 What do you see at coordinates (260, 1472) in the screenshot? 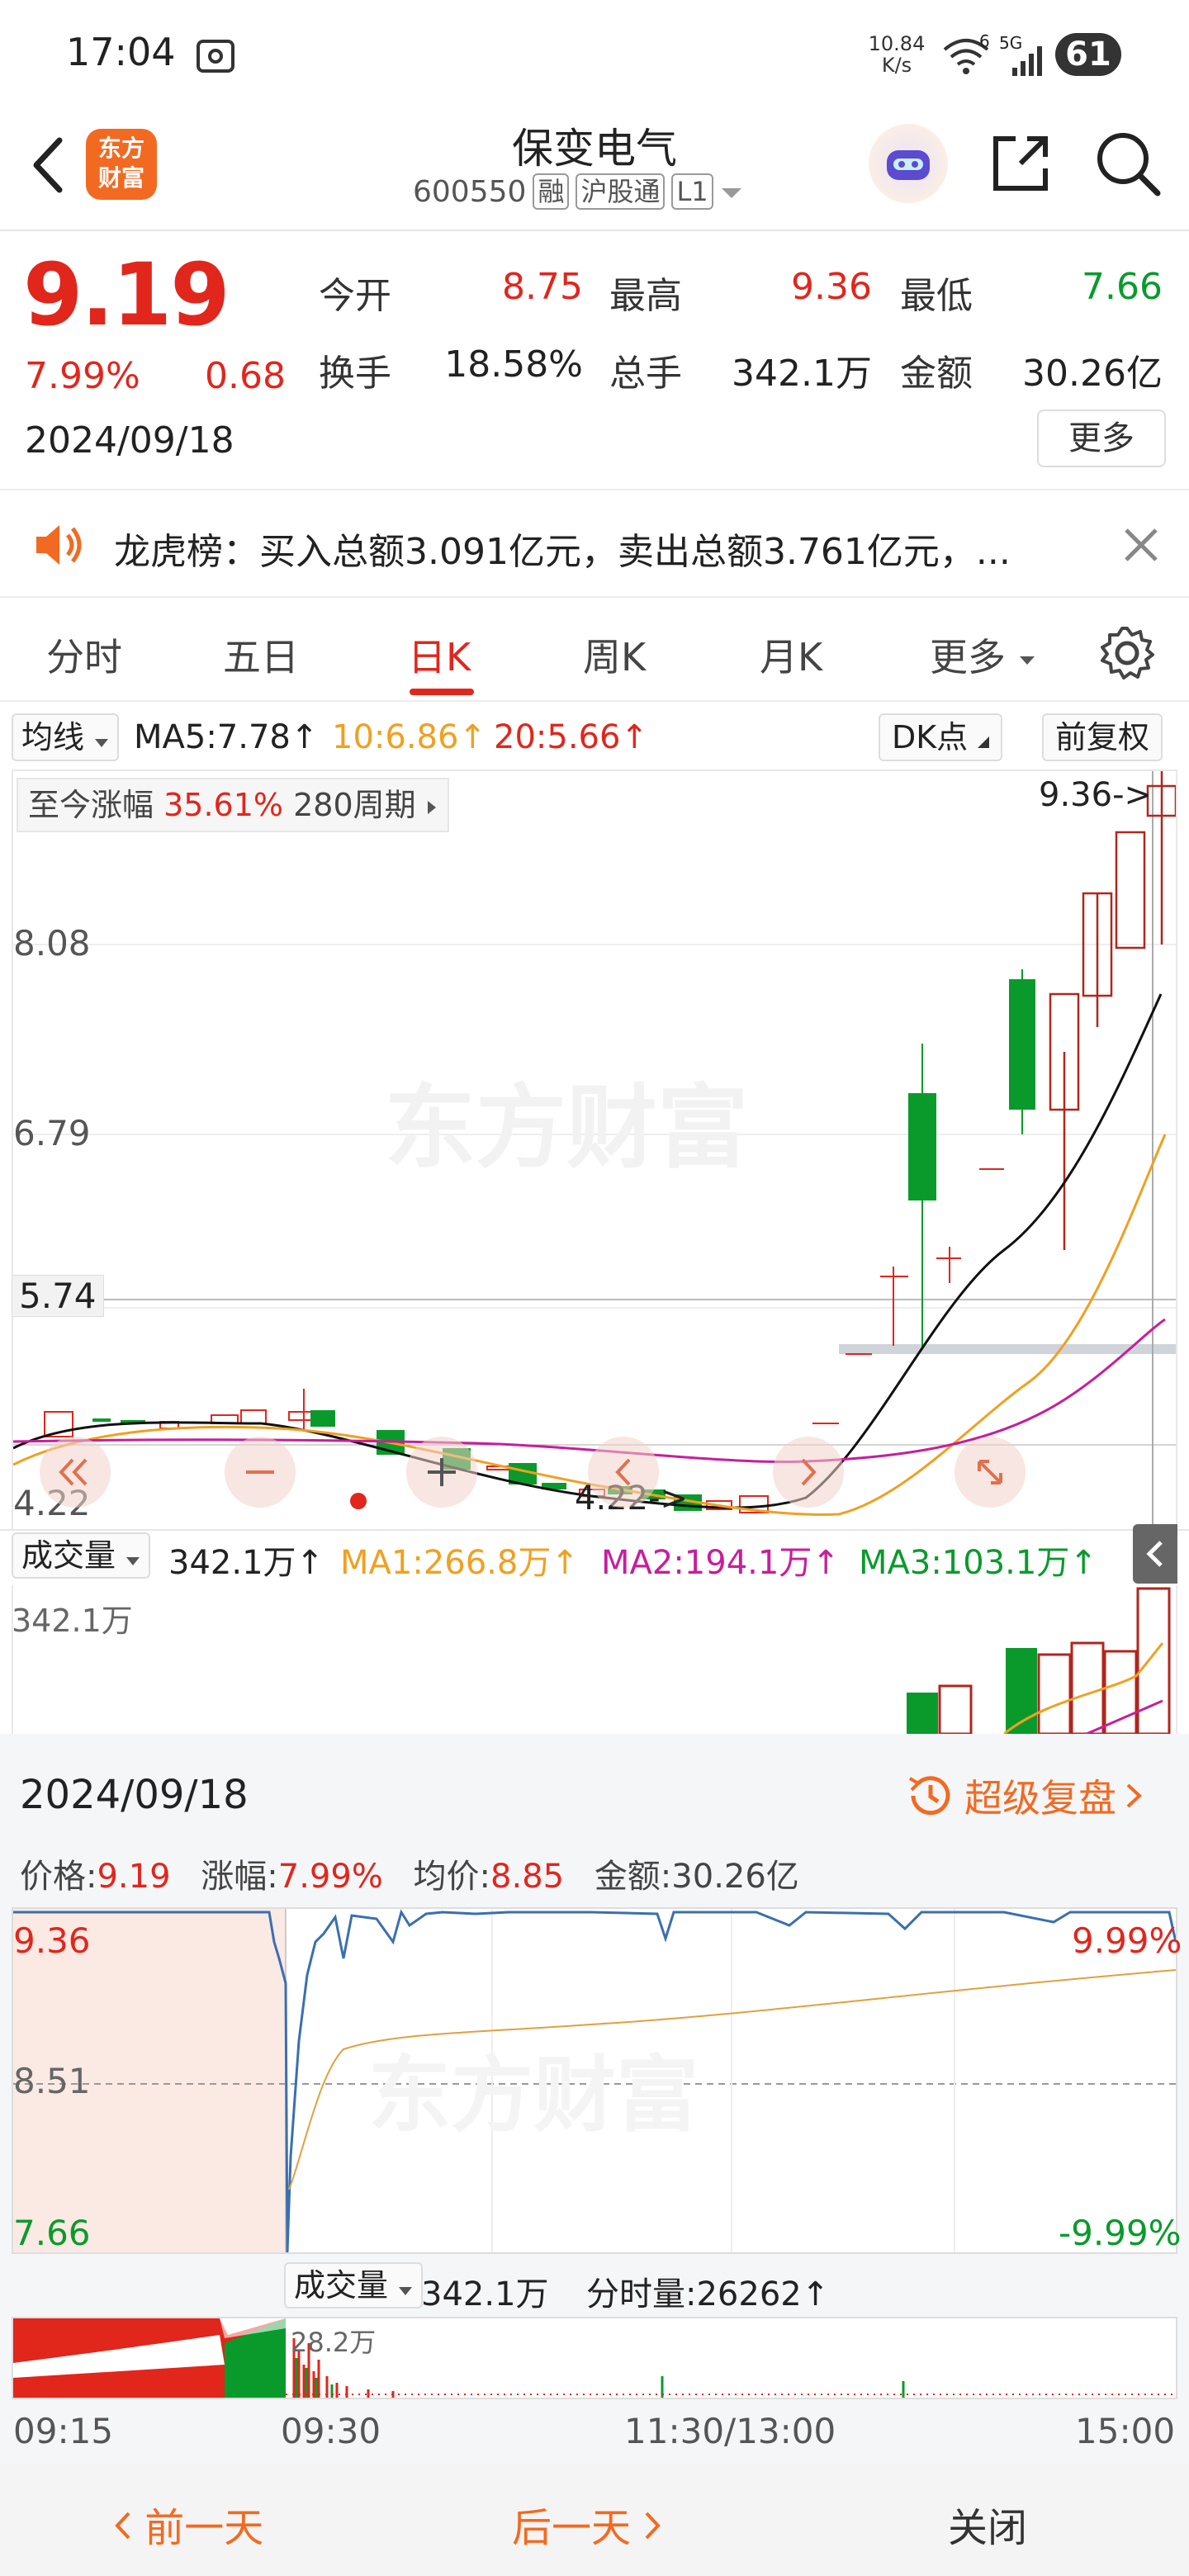
I see `zoom-out-button` at bounding box center [260, 1472].